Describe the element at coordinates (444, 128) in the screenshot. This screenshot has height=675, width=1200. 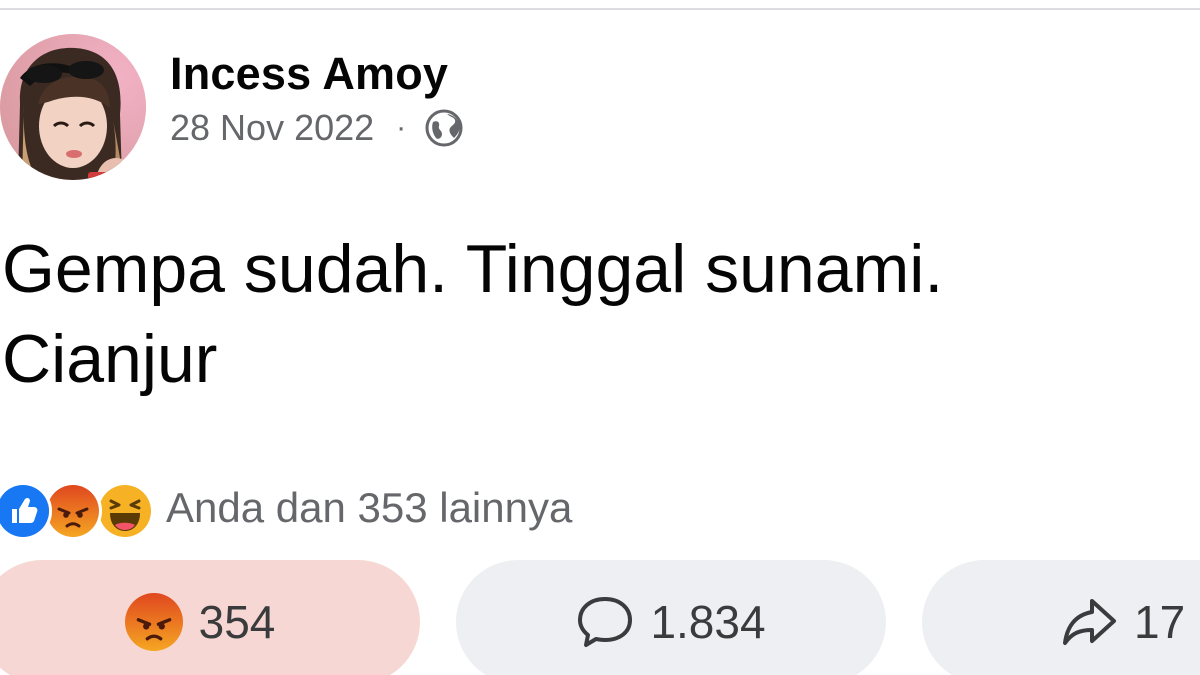
I see `globe-icon` at that location.